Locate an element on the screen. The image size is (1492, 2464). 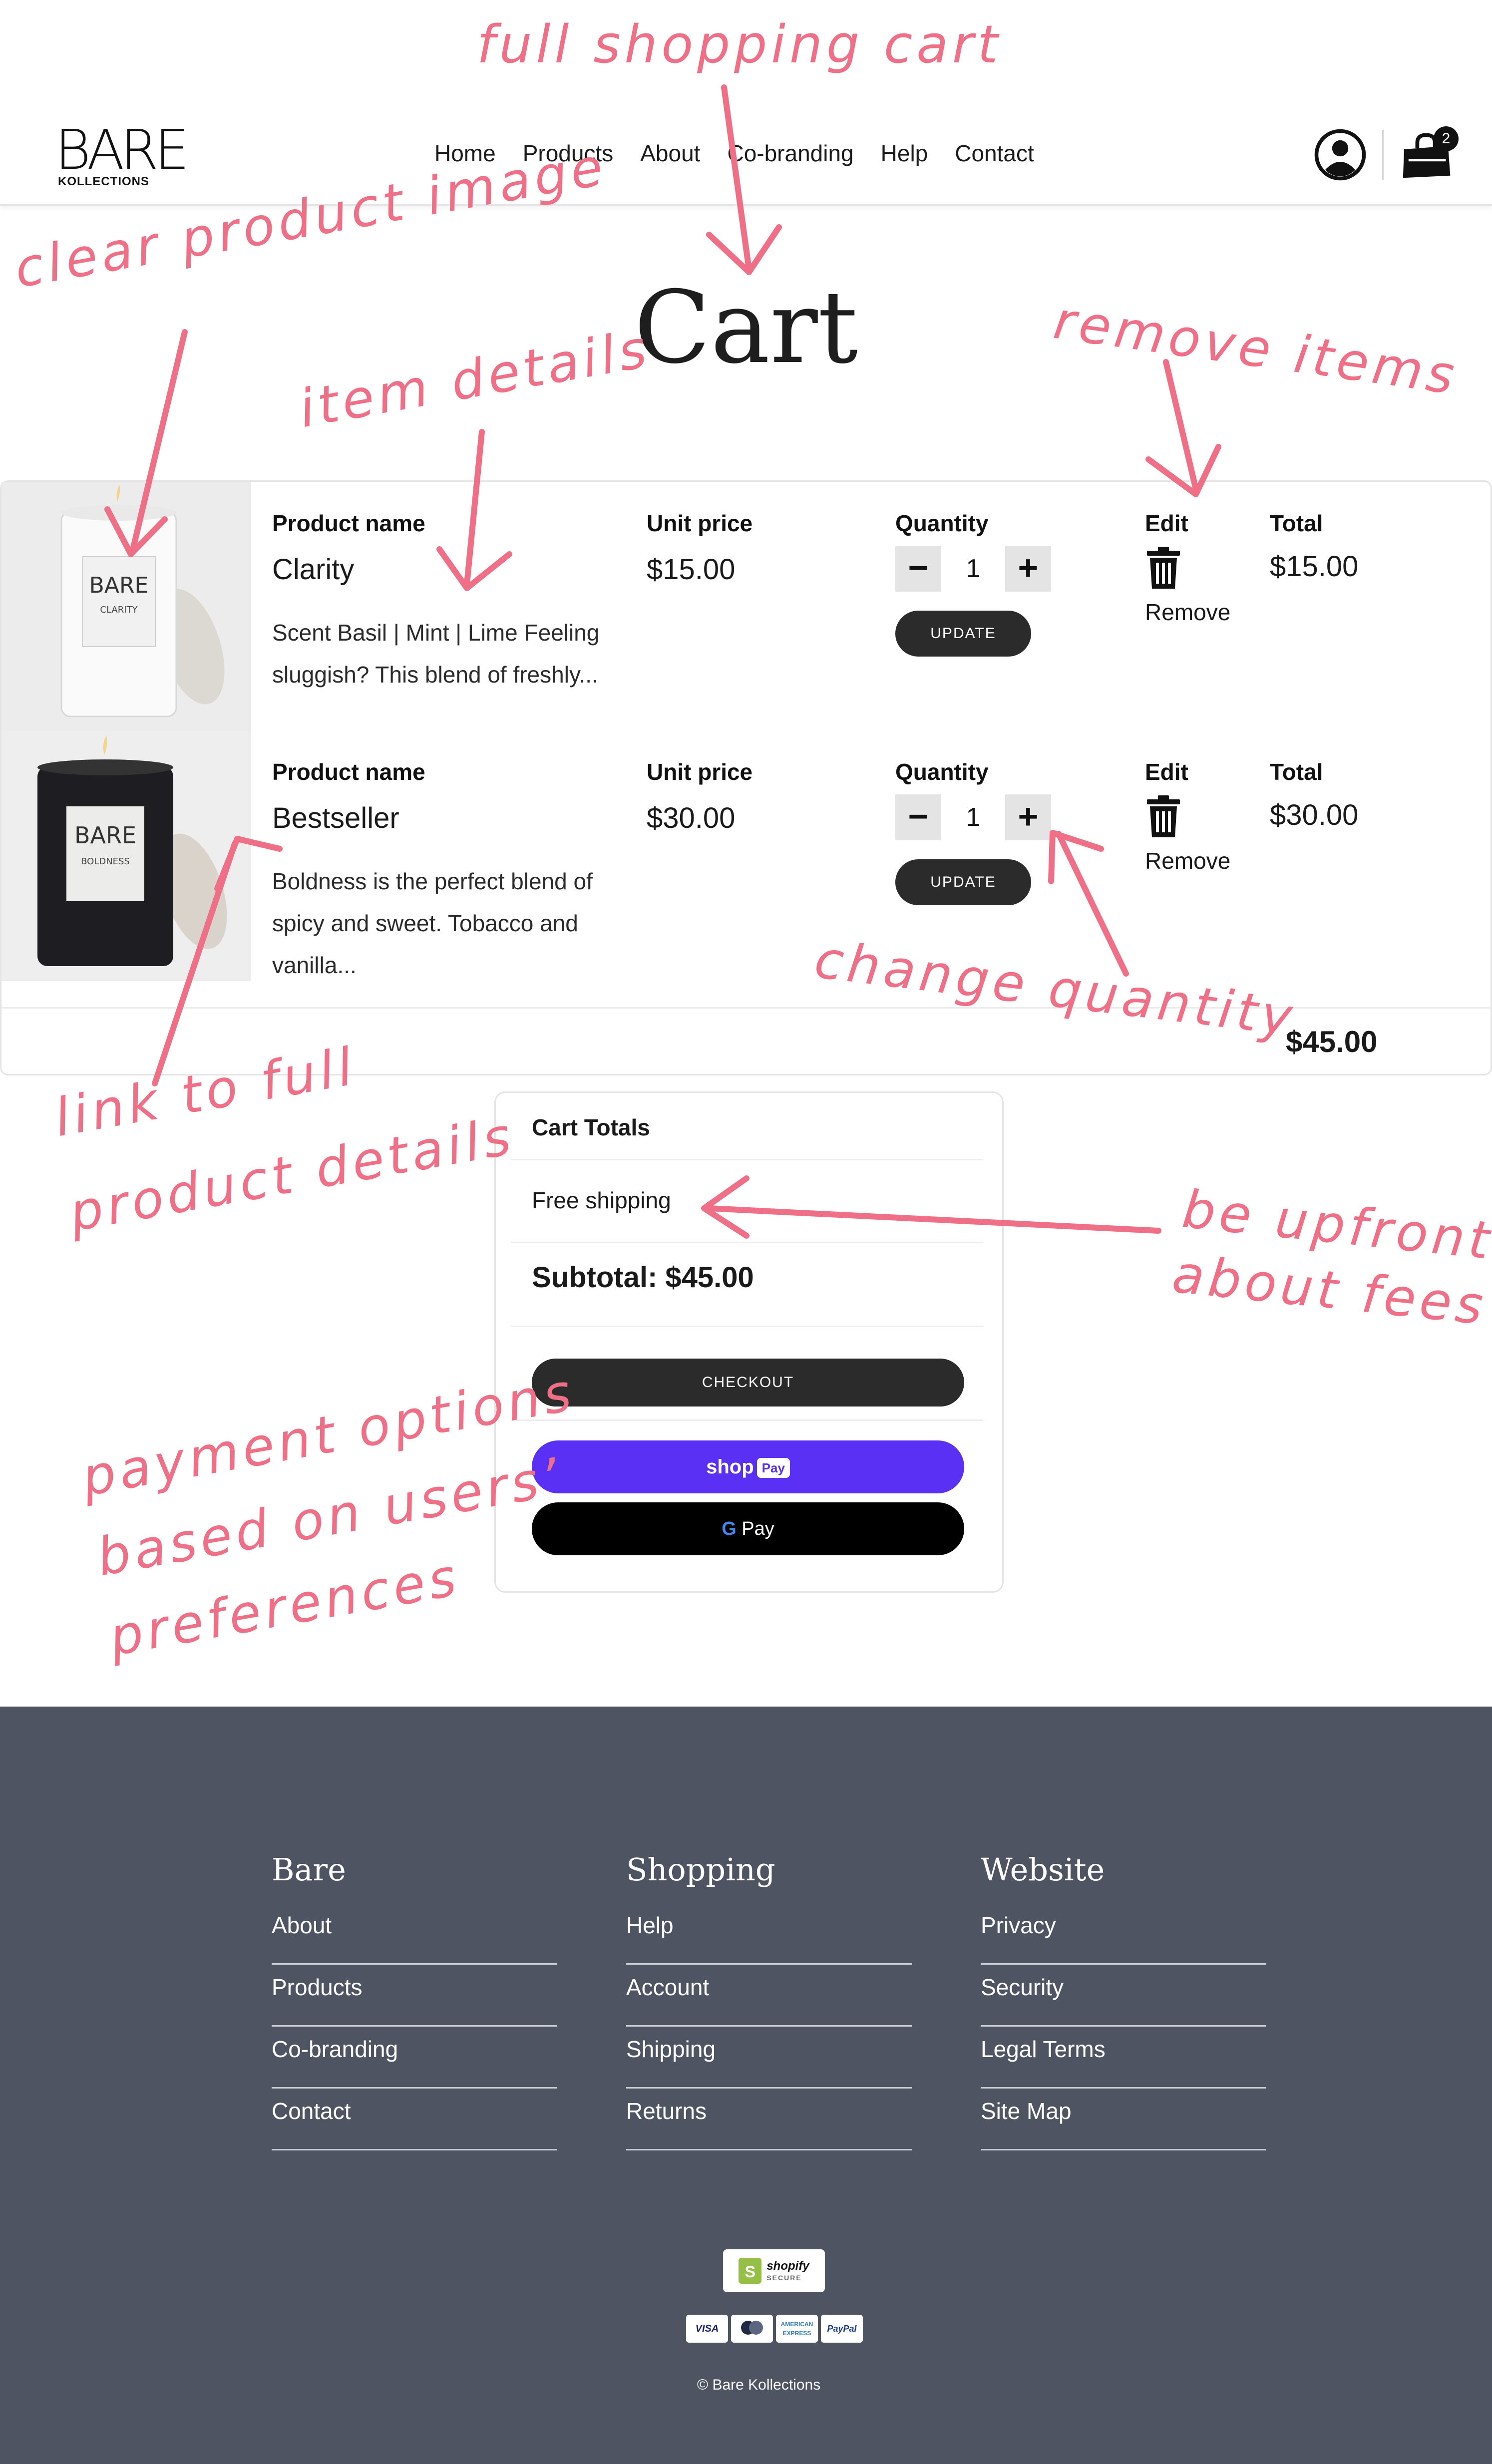
logo-mark: BARE is located at coordinates (122, 150).